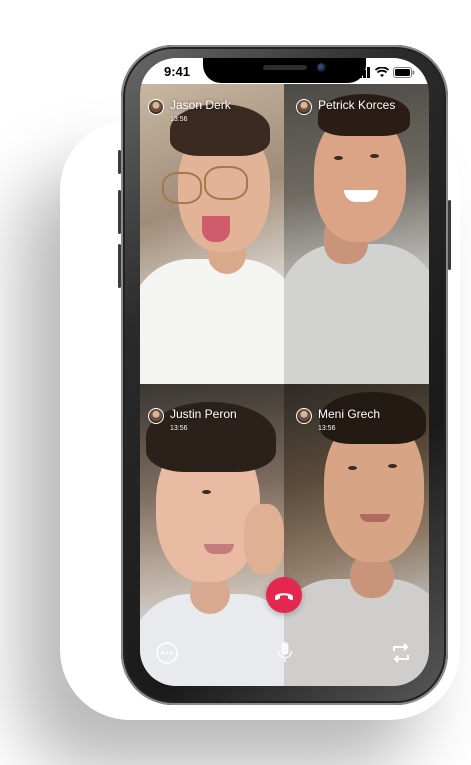 Image resolution: width=471 pixels, height=765 pixels. I want to click on power-button, so click(449, 235).